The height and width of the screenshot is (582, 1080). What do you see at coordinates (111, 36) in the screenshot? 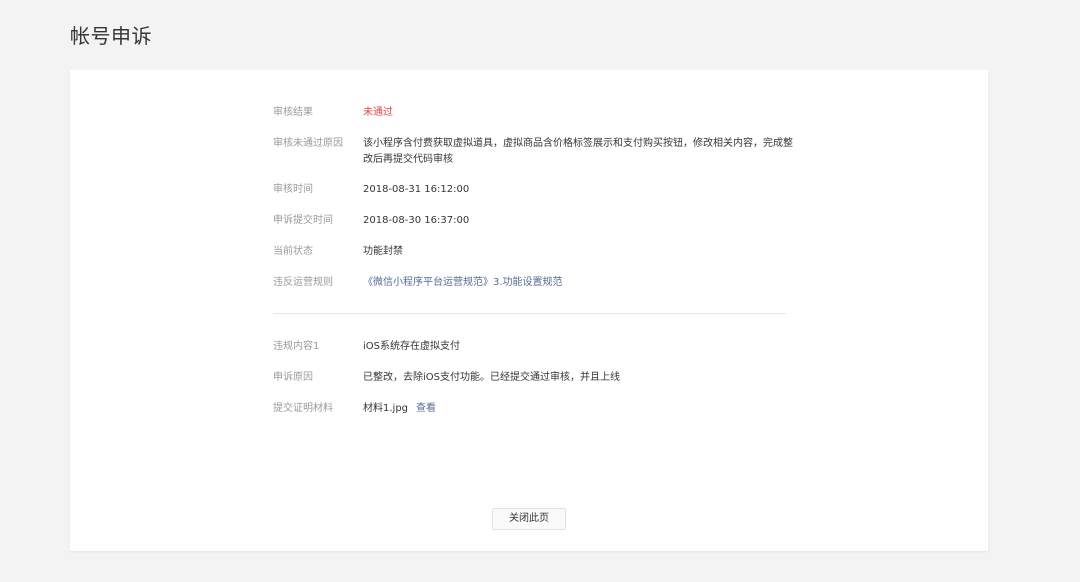
I see `page-title: 帐号申诉` at bounding box center [111, 36].